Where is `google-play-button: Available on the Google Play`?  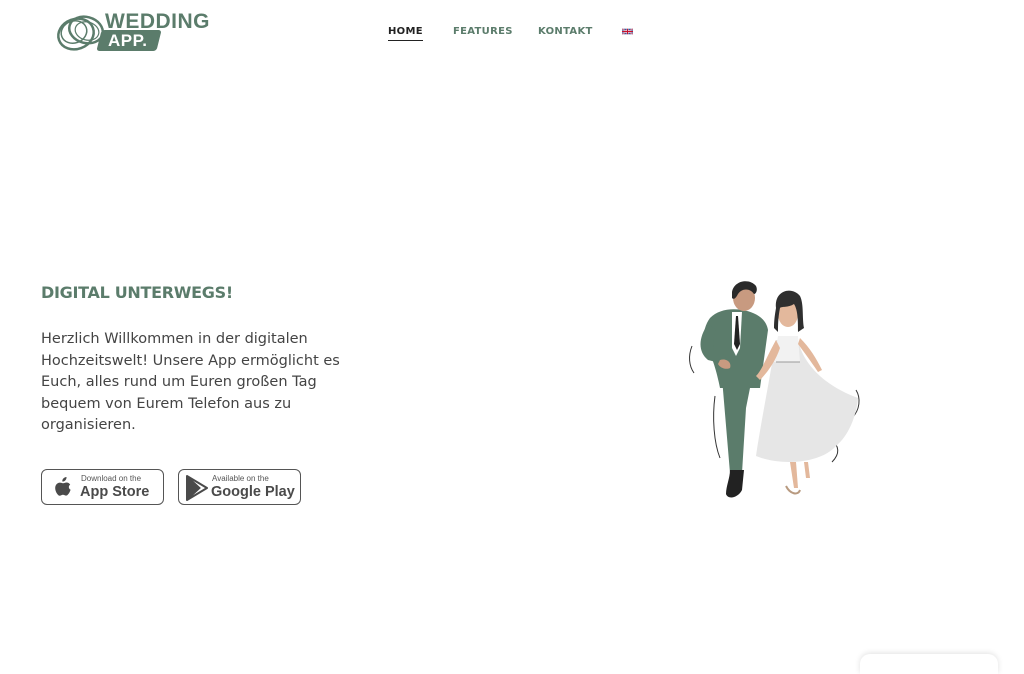 google-play-button: Available on the Google Play is located at coordinates (239, 487).